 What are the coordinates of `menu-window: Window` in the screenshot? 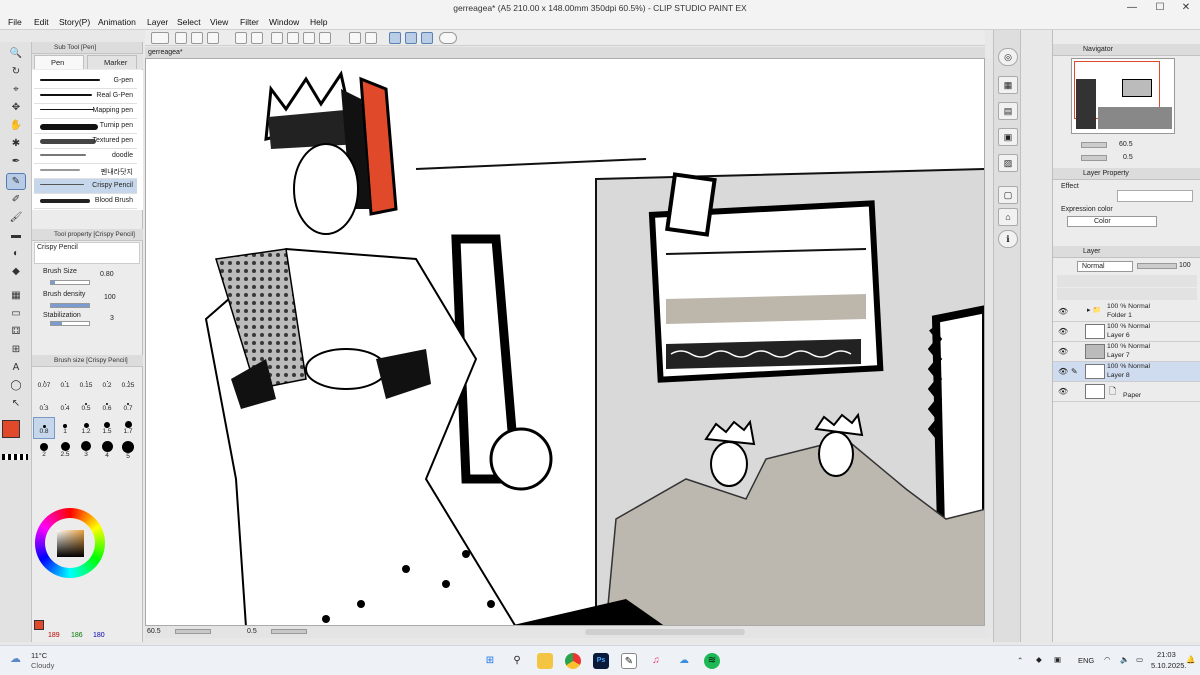 It's located at (284, 22).